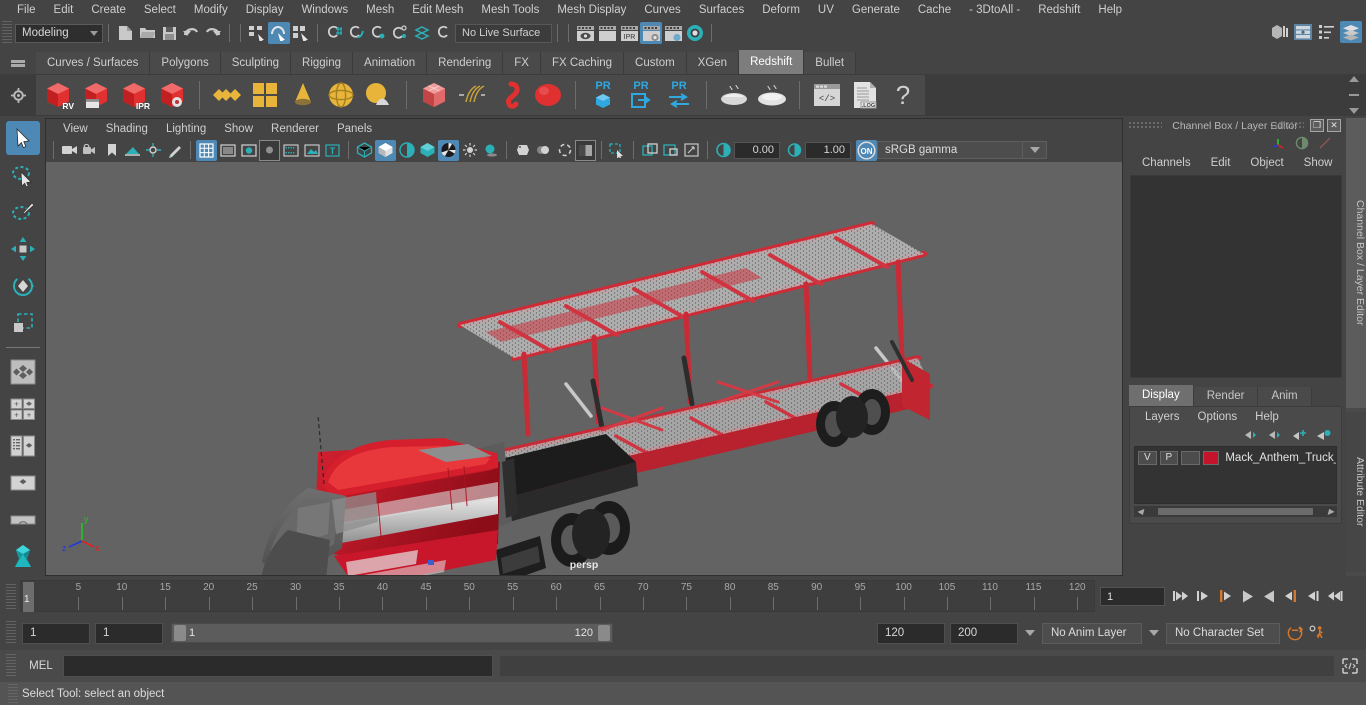 Image resolution: width=1366 pixels, height=705 pixels. Describe the element at coordinates (721, 10) in the screenshot. I see `menu-surfaces: Surfaces` at that location.